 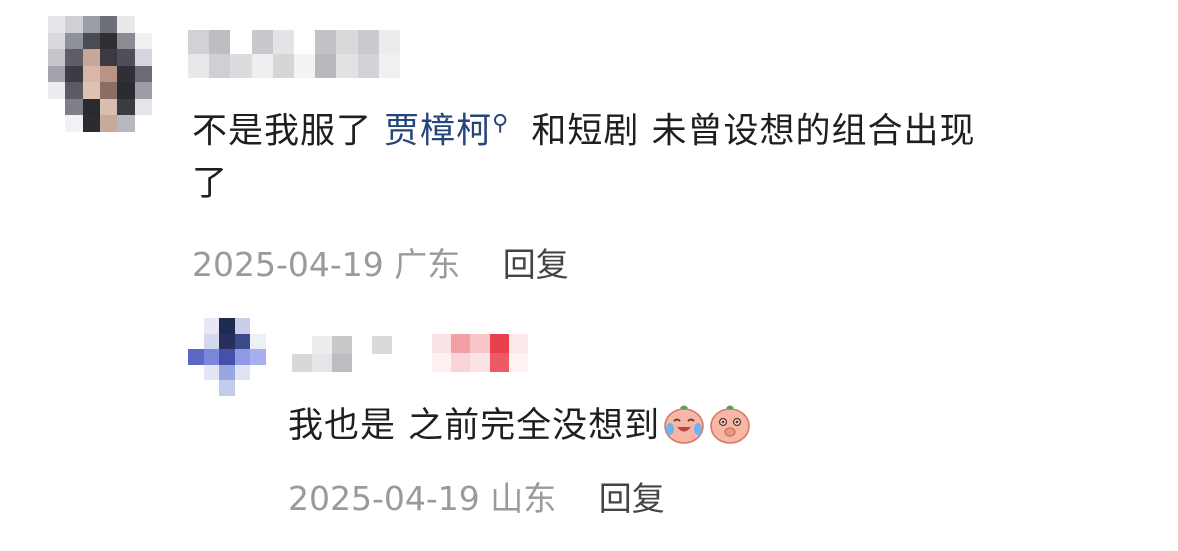 I want to click on comment-date: 2025-04-19, so click(x=288, y=264).